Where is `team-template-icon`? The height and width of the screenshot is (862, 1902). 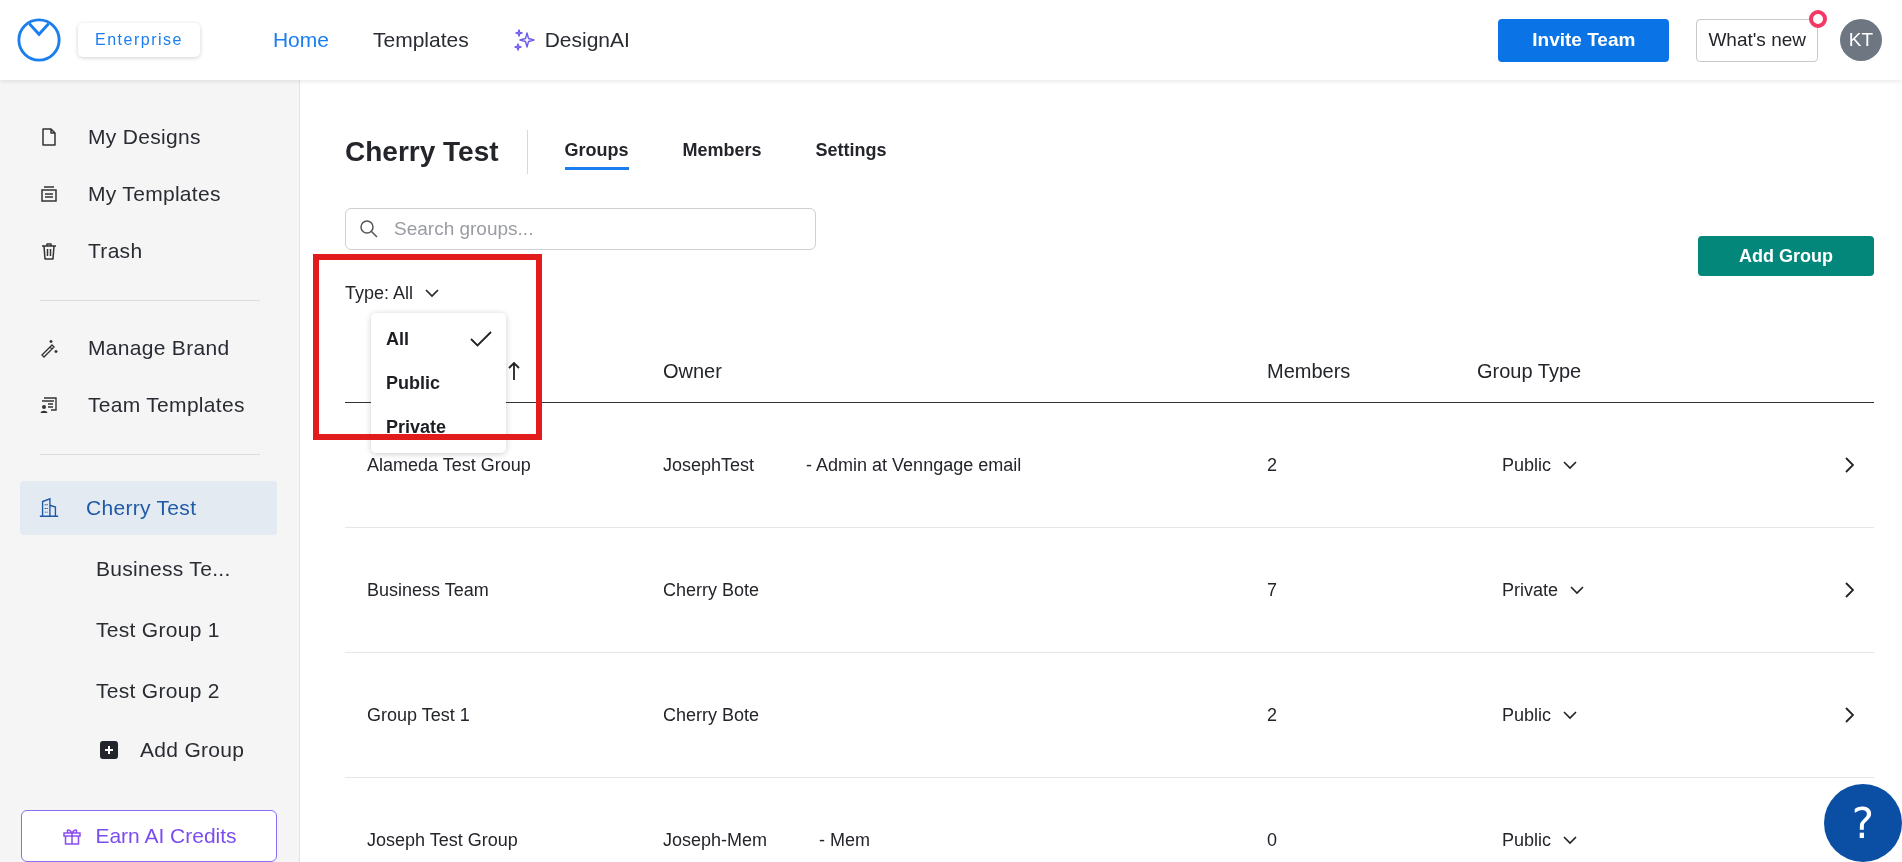 team-template-icon is located at coordinates (49, 405).